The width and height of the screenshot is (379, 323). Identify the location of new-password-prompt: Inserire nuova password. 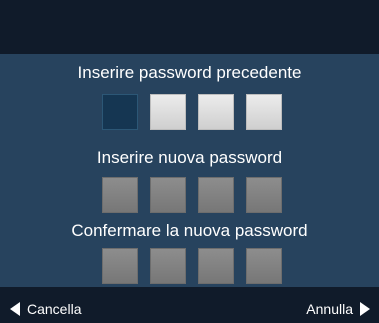
(189, 157).